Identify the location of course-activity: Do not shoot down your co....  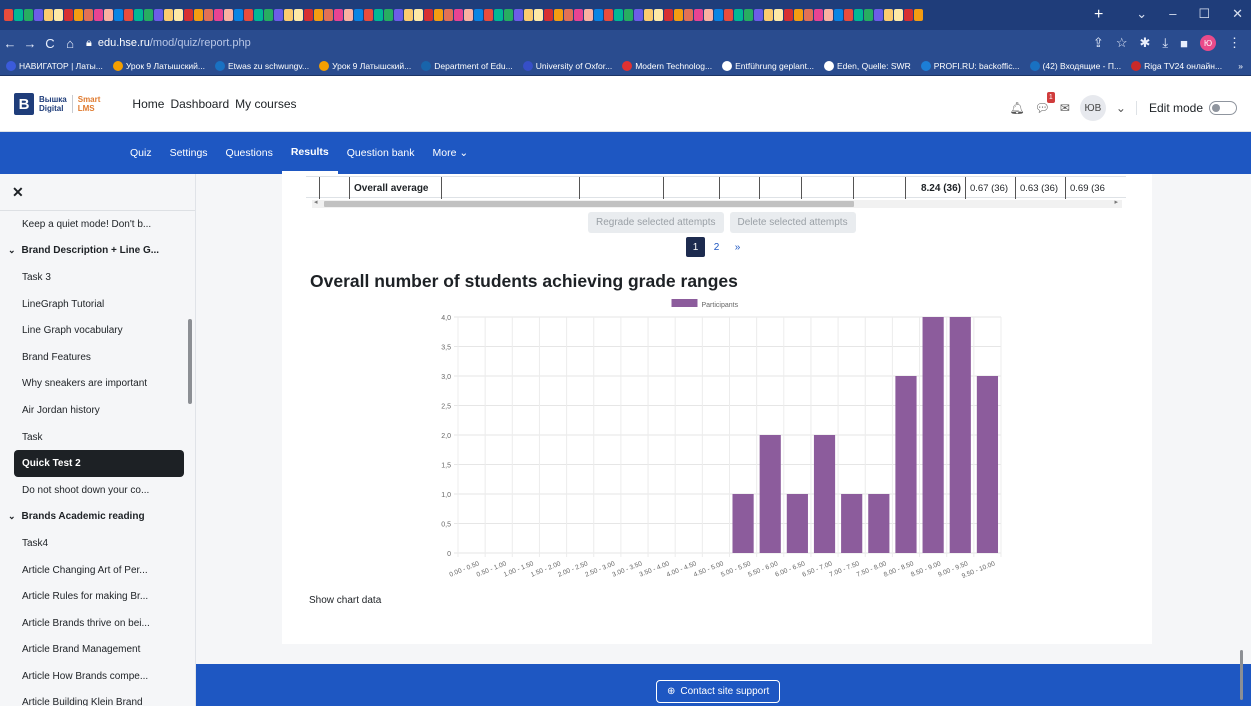
(97, 490).